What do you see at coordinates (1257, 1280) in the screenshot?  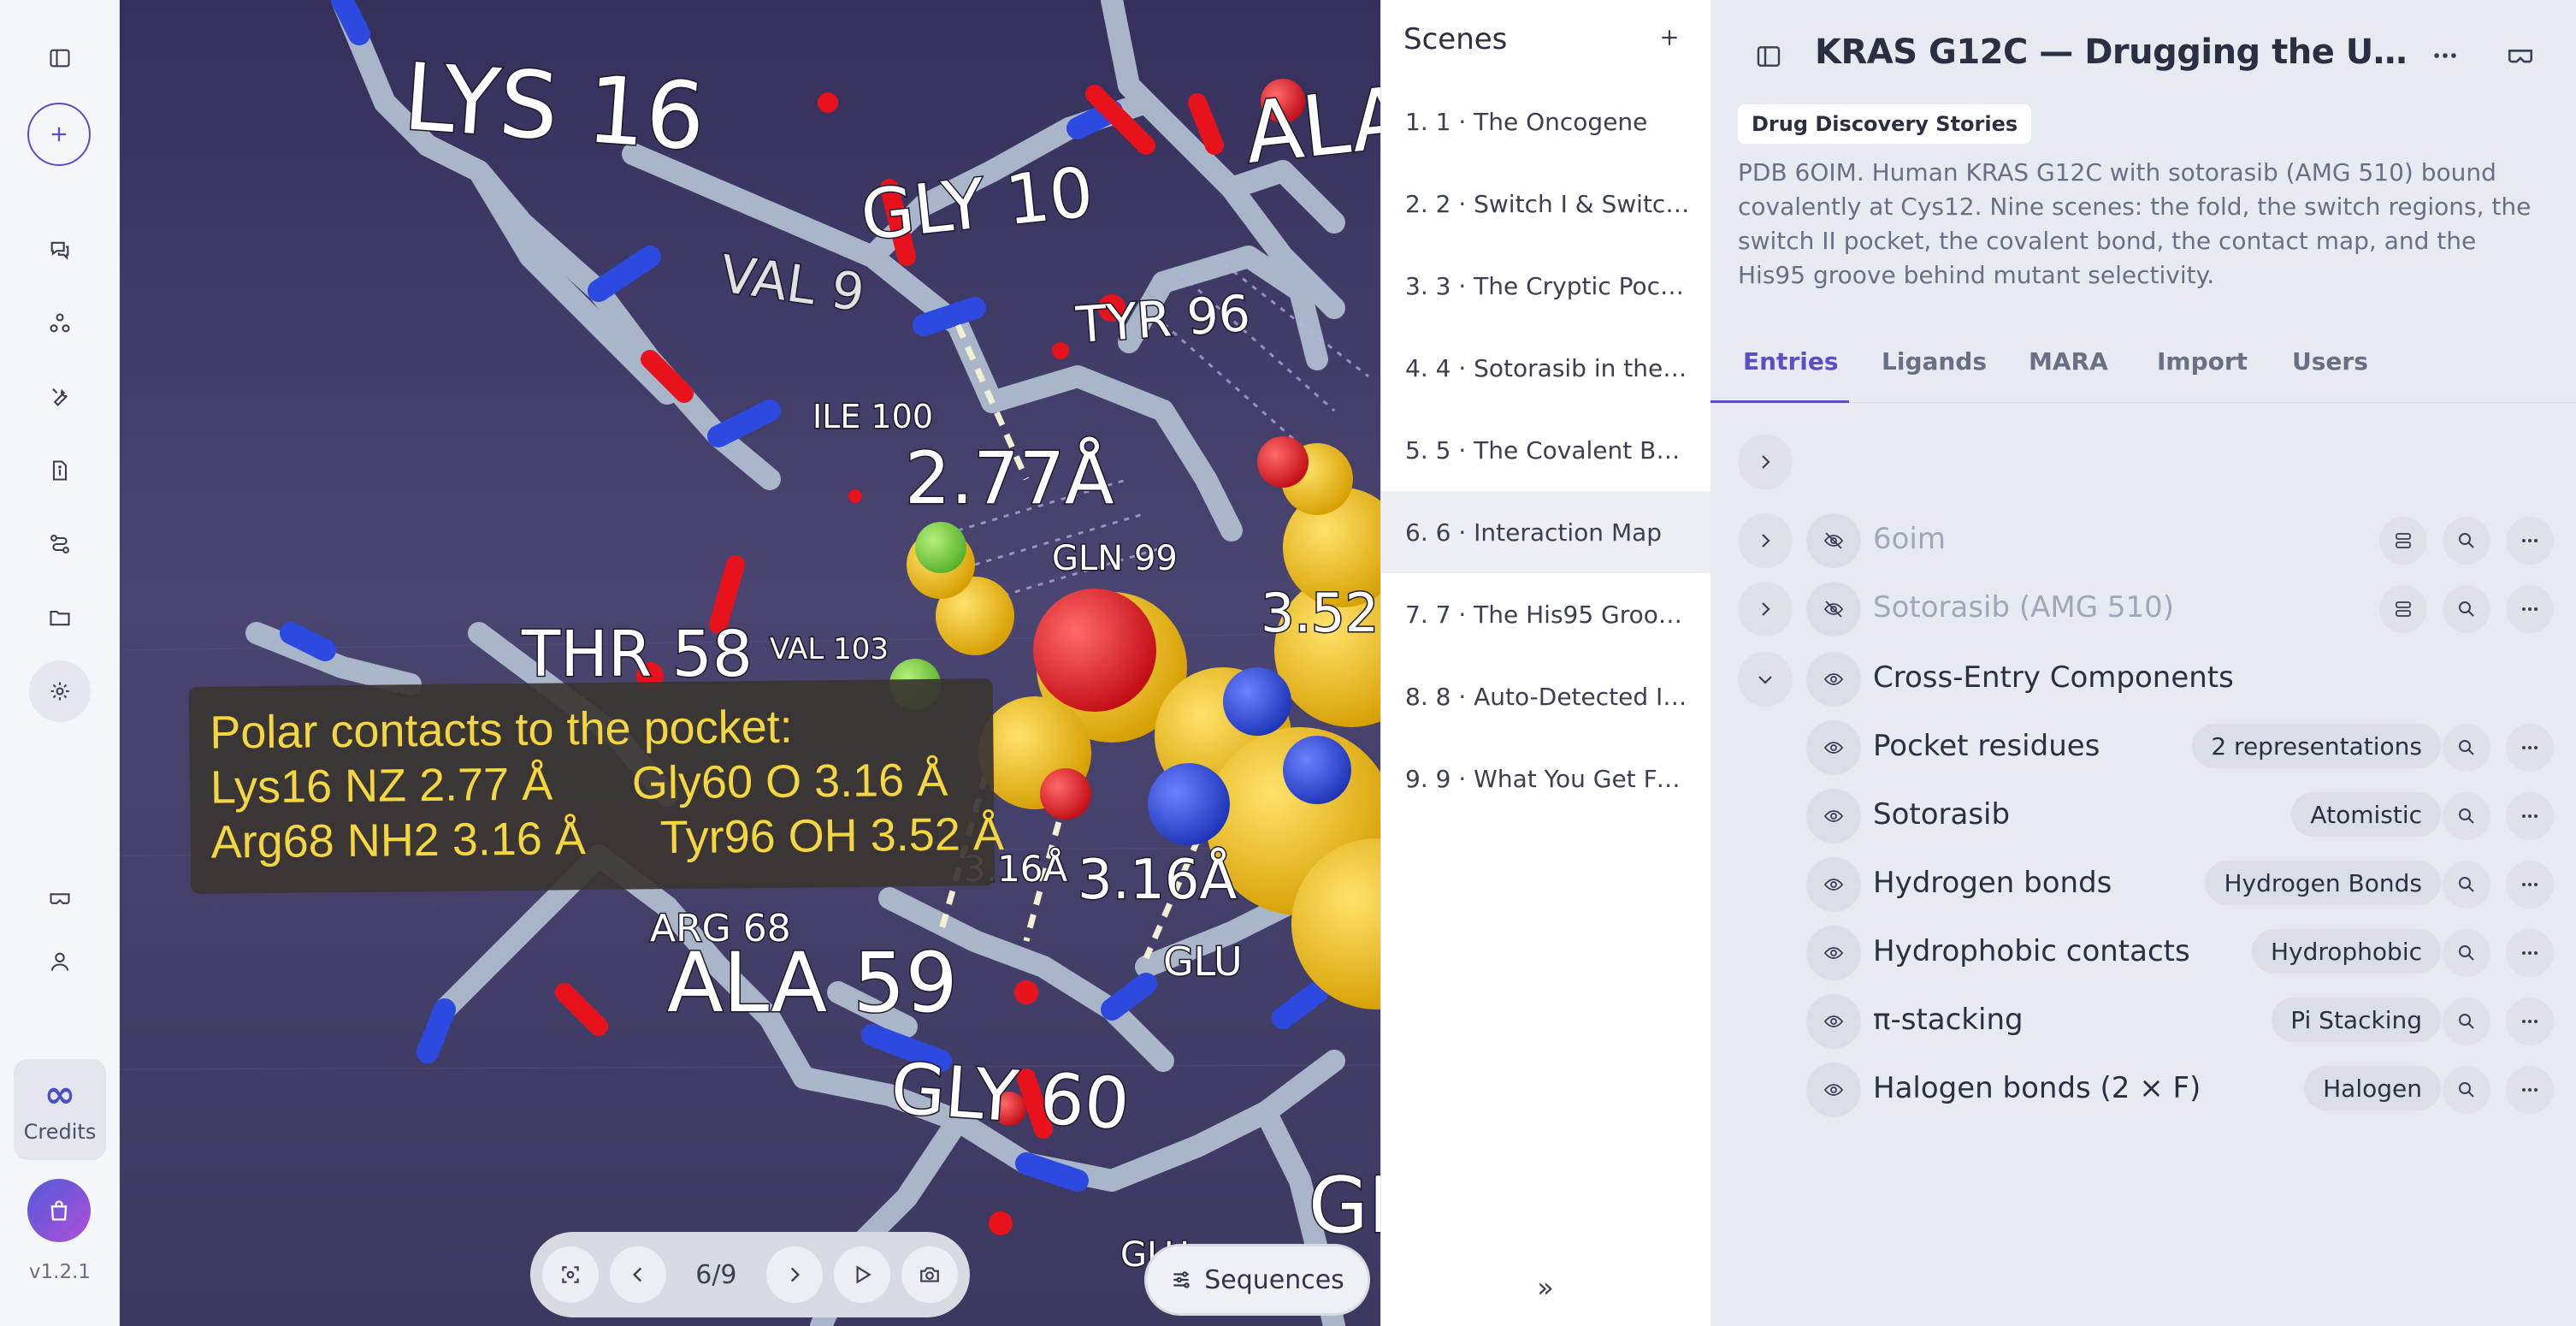 I see `sequences-button: Sequences` at bounding box center [1257, 1280].